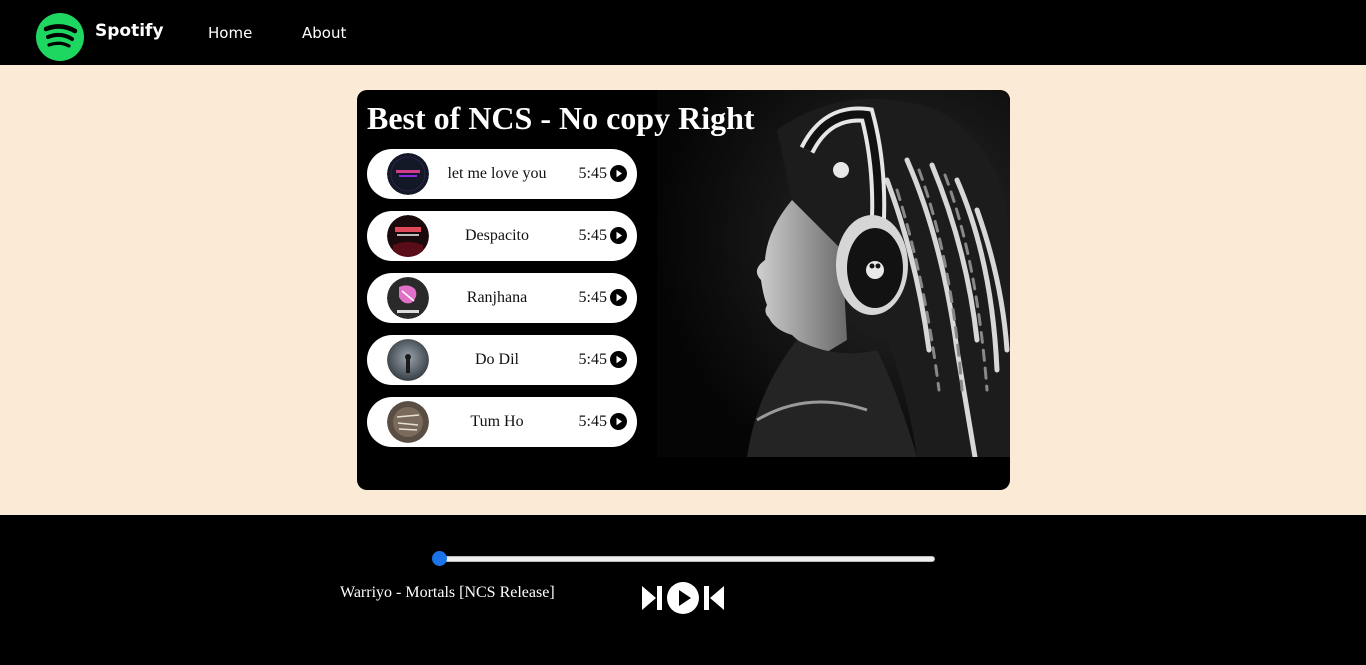  What do you see at coordinates (60, 37) in the screenshot?
I see `spotify-logo-icon` at bounding box center [60, 37].